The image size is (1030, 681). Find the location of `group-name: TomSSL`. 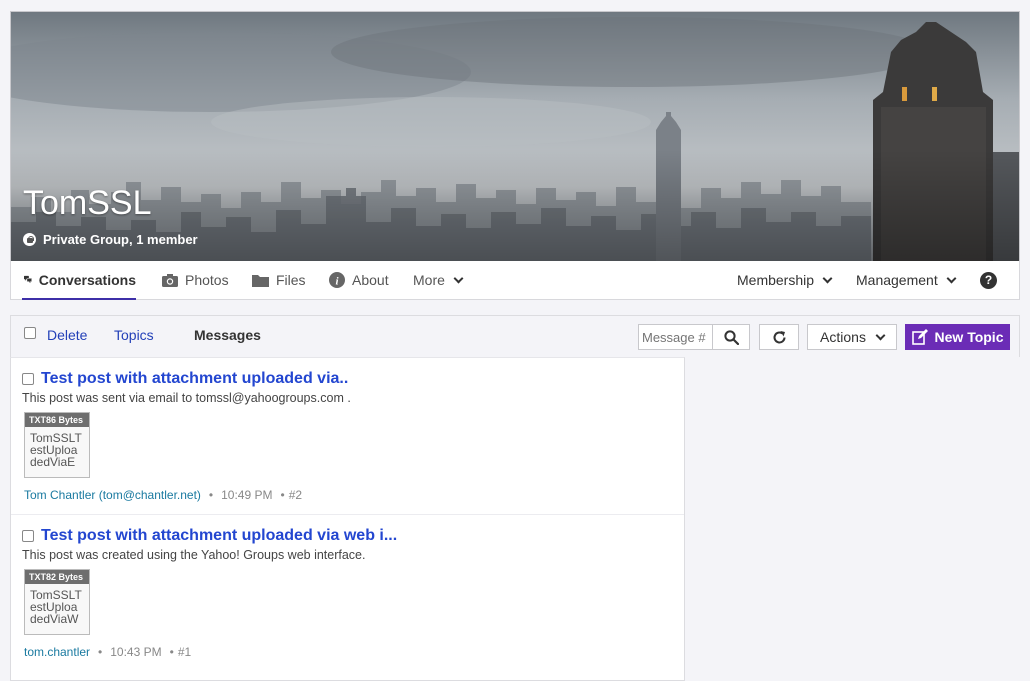

group-name: TomSSL is located at coordinates (87, 203).